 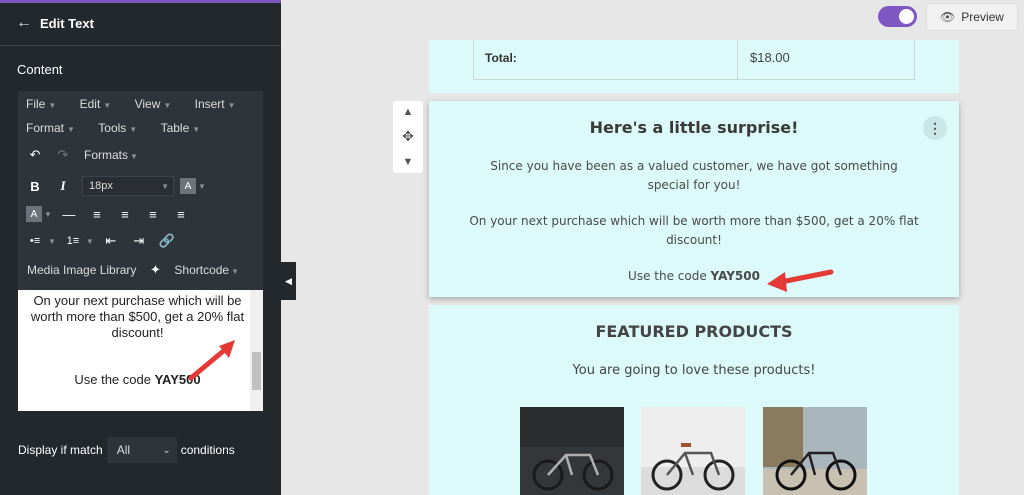 I want to click on menu-file: File ▼, so click(x=46, y=105).